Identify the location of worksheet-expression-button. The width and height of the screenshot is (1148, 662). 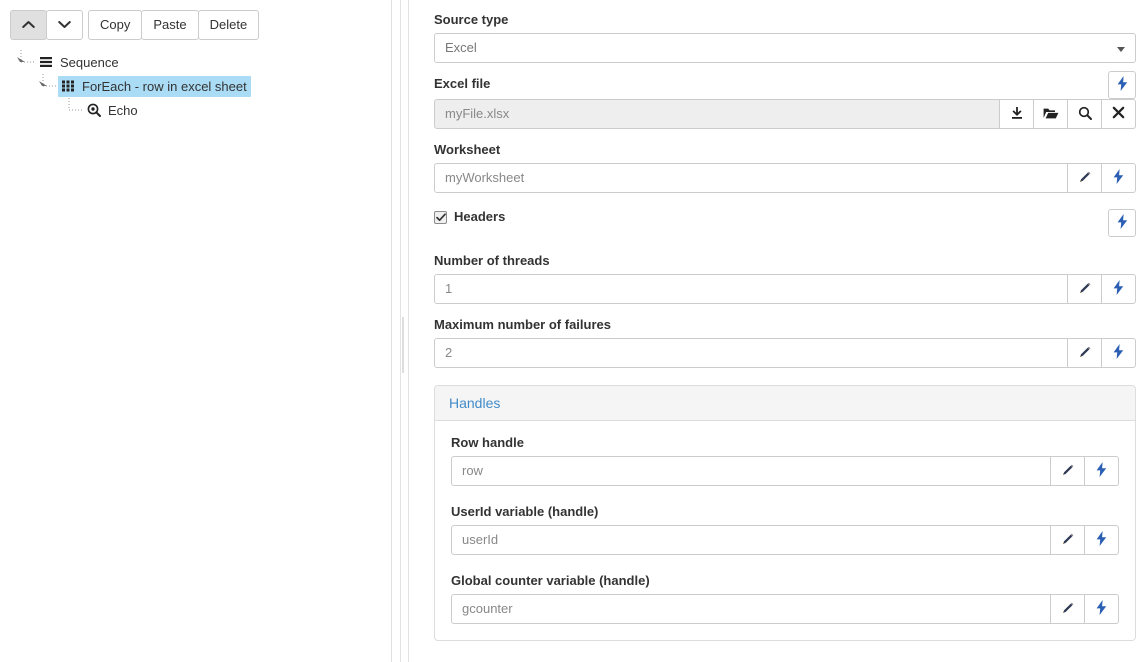
(1119, 178).